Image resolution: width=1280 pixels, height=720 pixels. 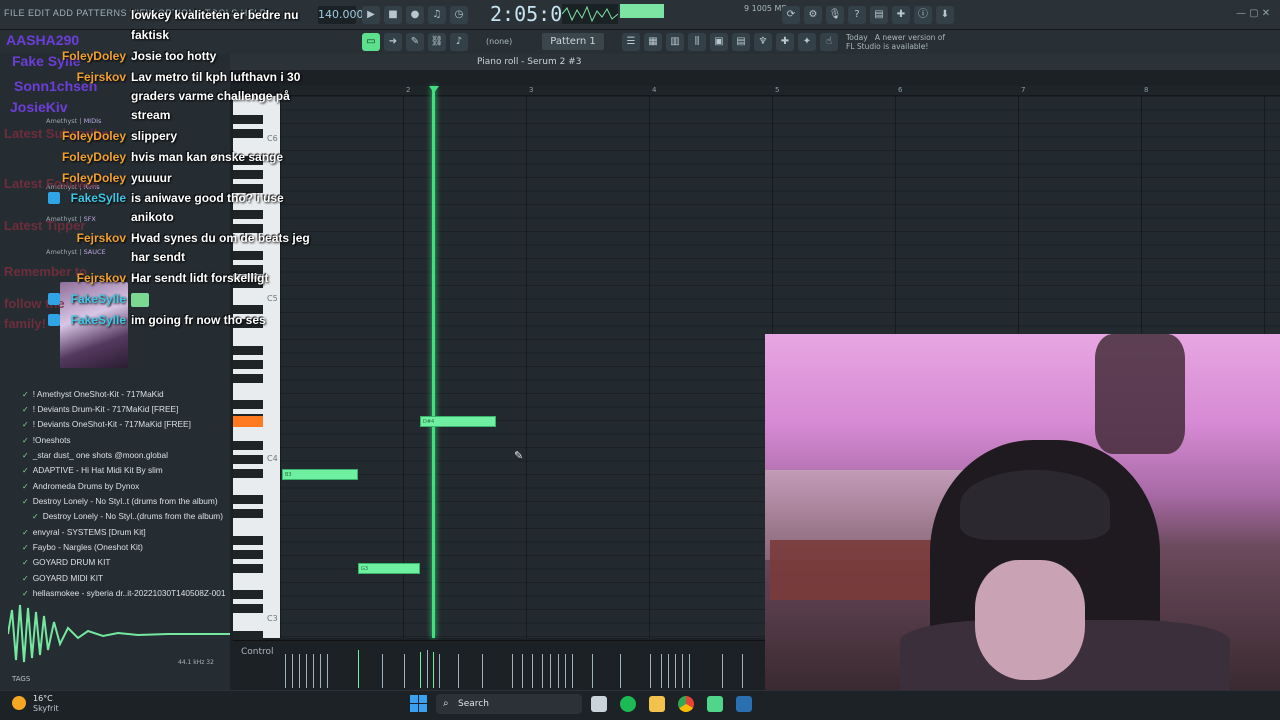 I want to click on browser-folder-item: ✓ GOYARD DRUM KIT, so click(x=66, y=562).